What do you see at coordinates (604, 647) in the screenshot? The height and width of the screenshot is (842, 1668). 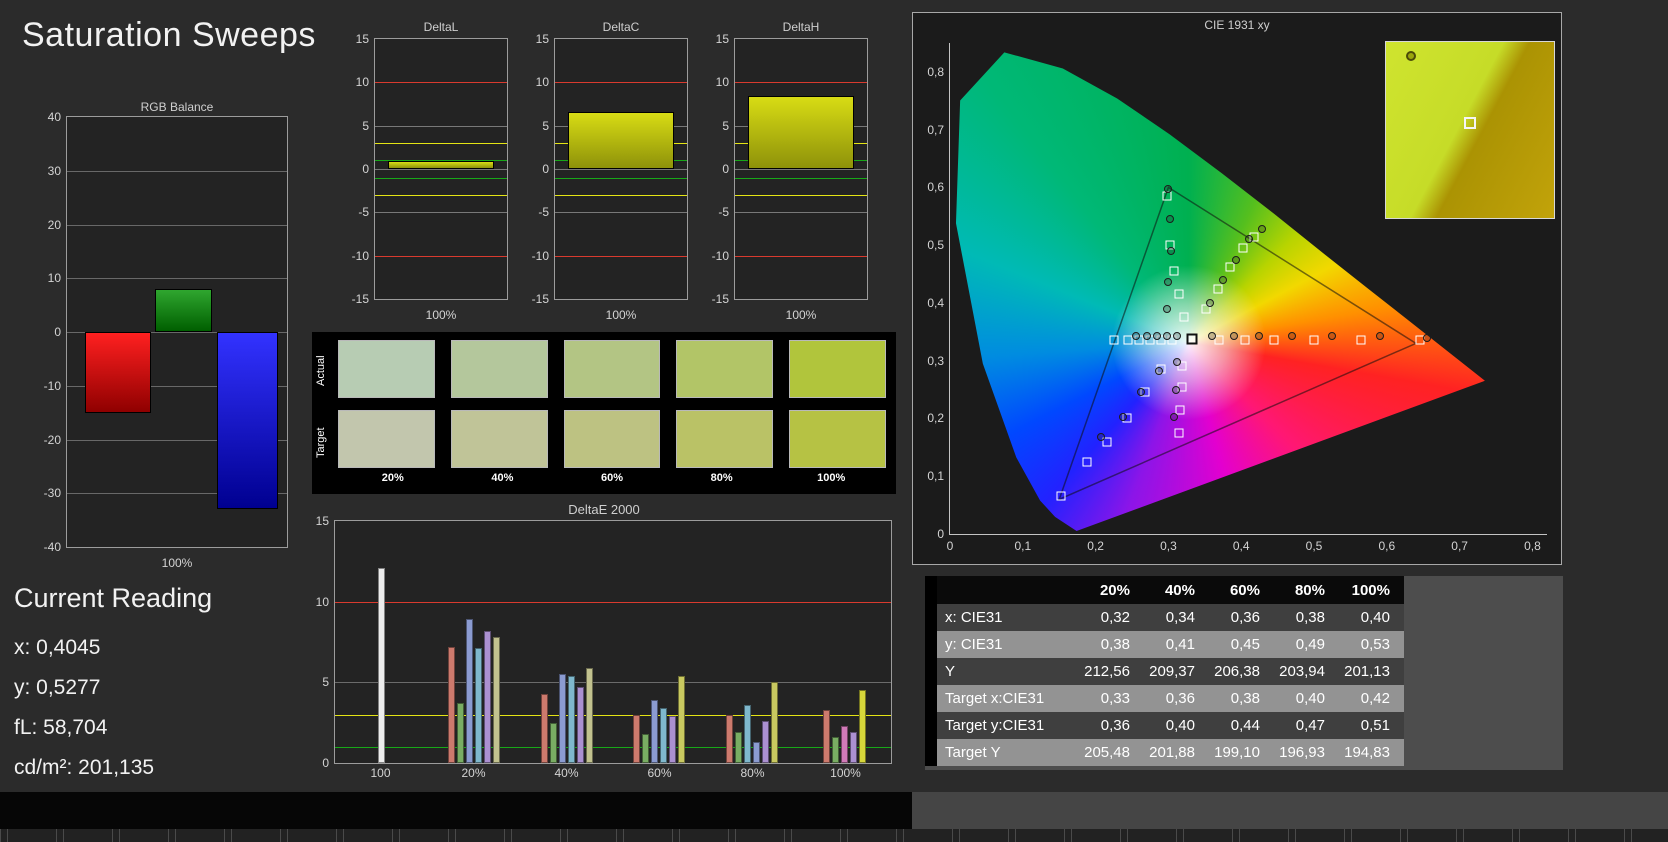 I see `deltae2000-chart: DeltaE 2000 15 10 5 0 100 20% 40% 60% 80% 100%` at bounding box center [604, 647].